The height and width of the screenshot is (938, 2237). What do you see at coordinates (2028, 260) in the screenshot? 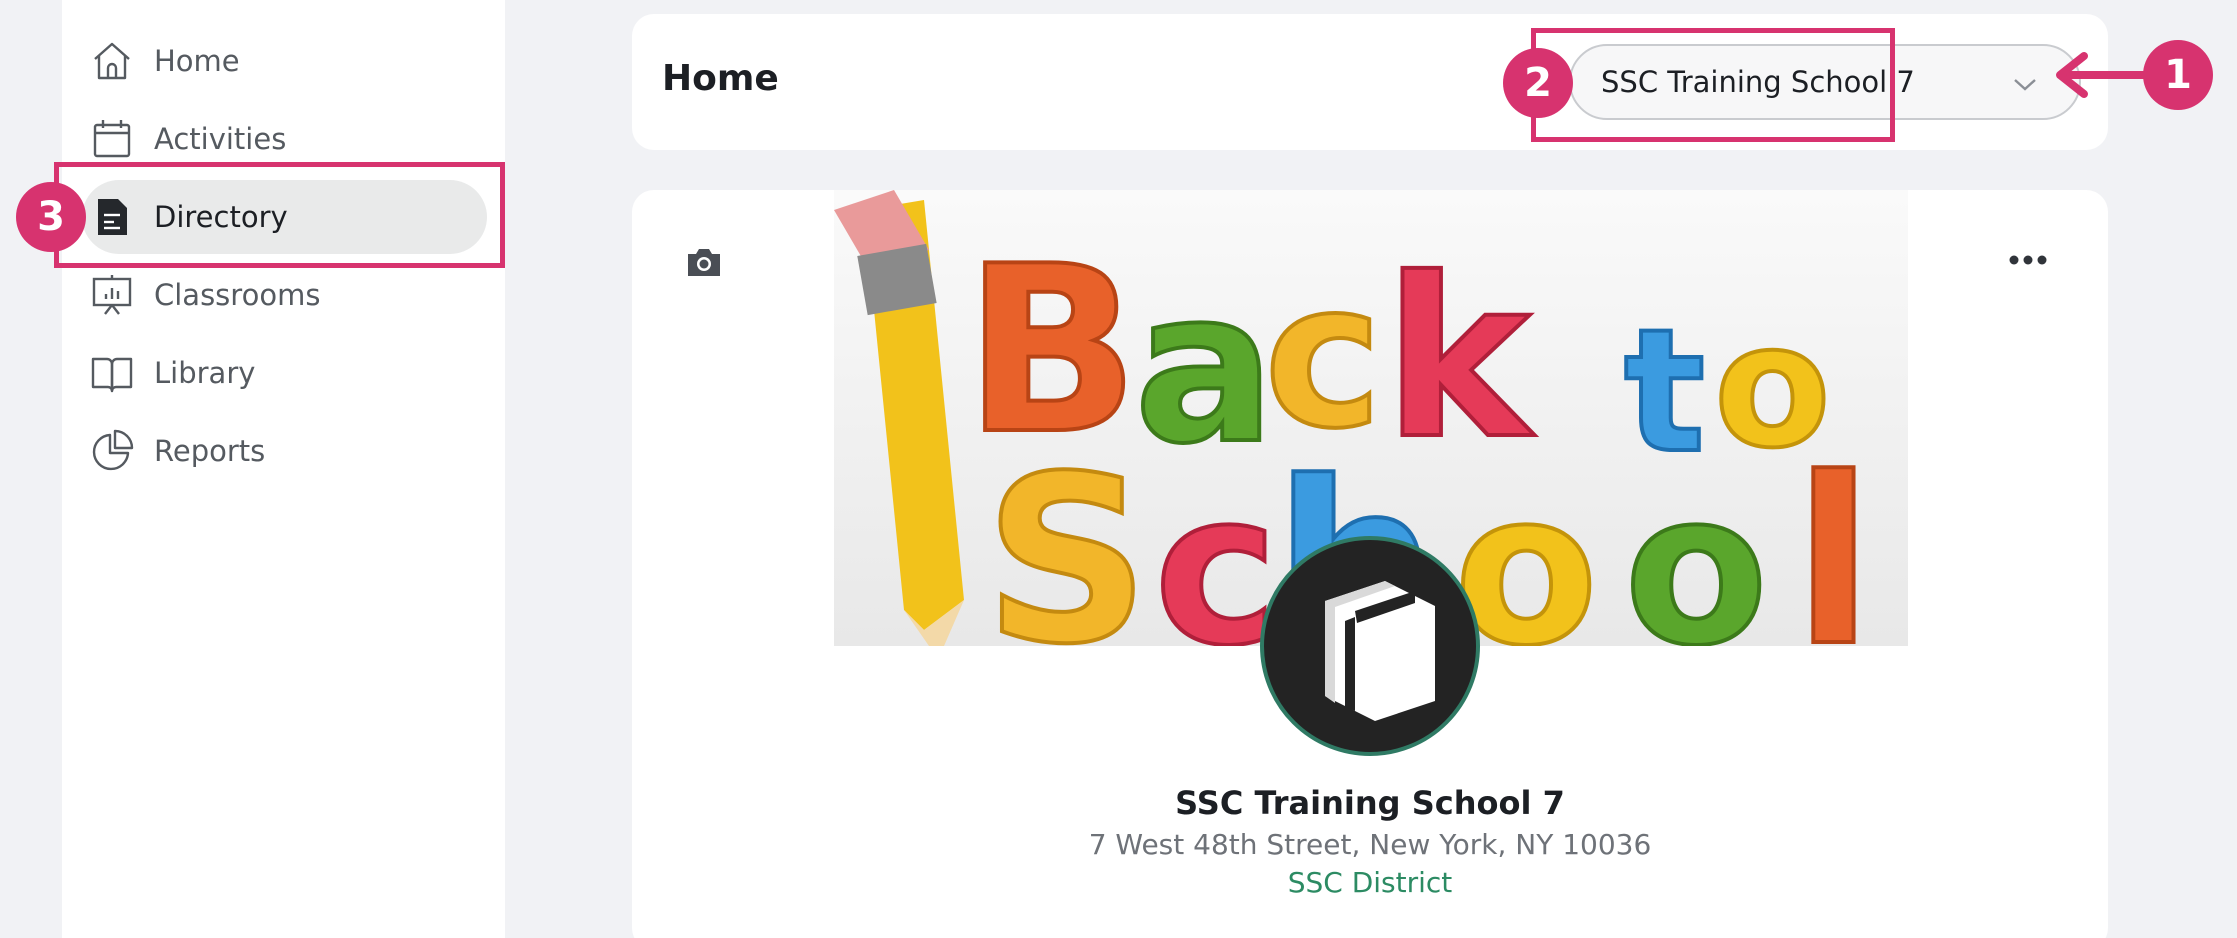
I see `more-horizontal-icon` at bounding box center [2028, 260].